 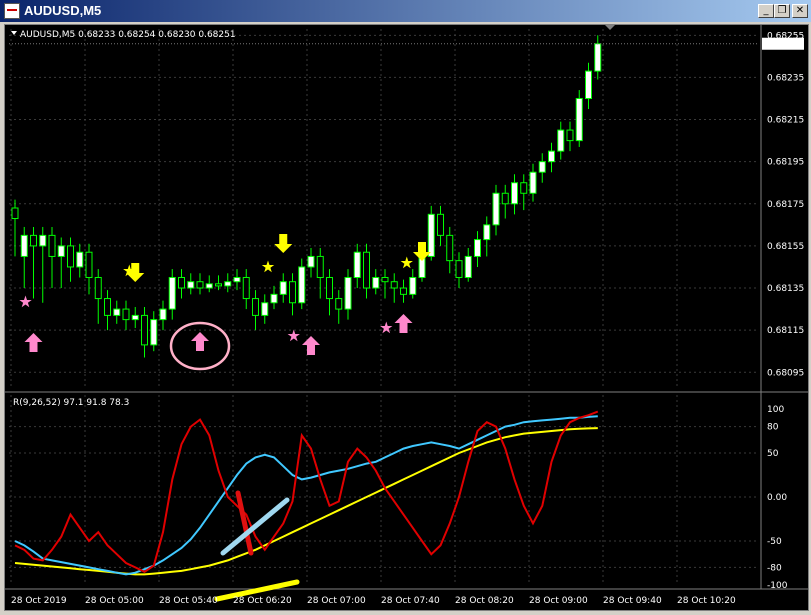 What do you see at coordinates (785, 163) in the screenshot?
I see `price-axis-label: 0.68195` at bounding box center [785, 163].